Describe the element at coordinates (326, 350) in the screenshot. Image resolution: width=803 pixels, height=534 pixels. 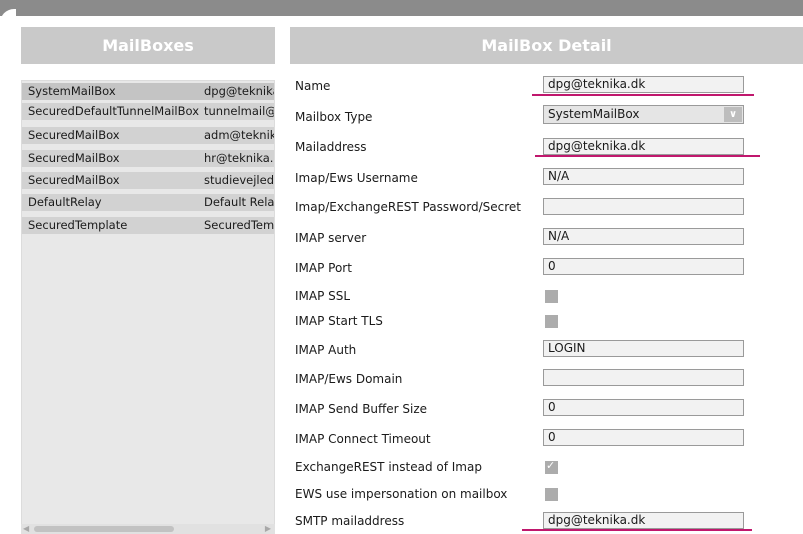
I see `imap-auth-label: IMAP Auth` at that location.